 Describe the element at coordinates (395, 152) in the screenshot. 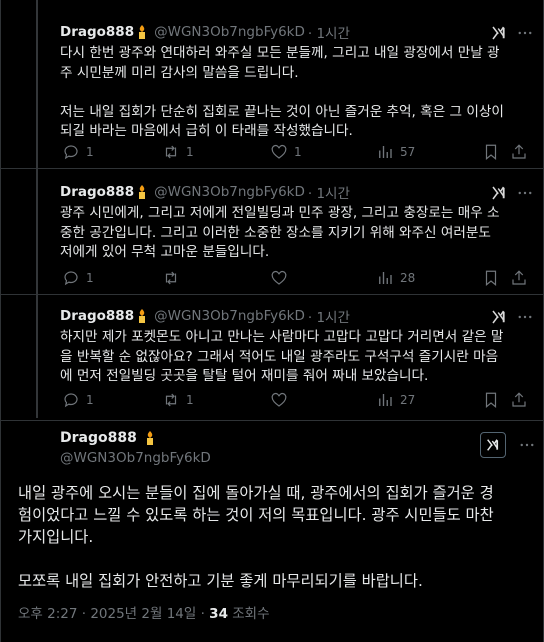

I see `views-button: 57` at that location.